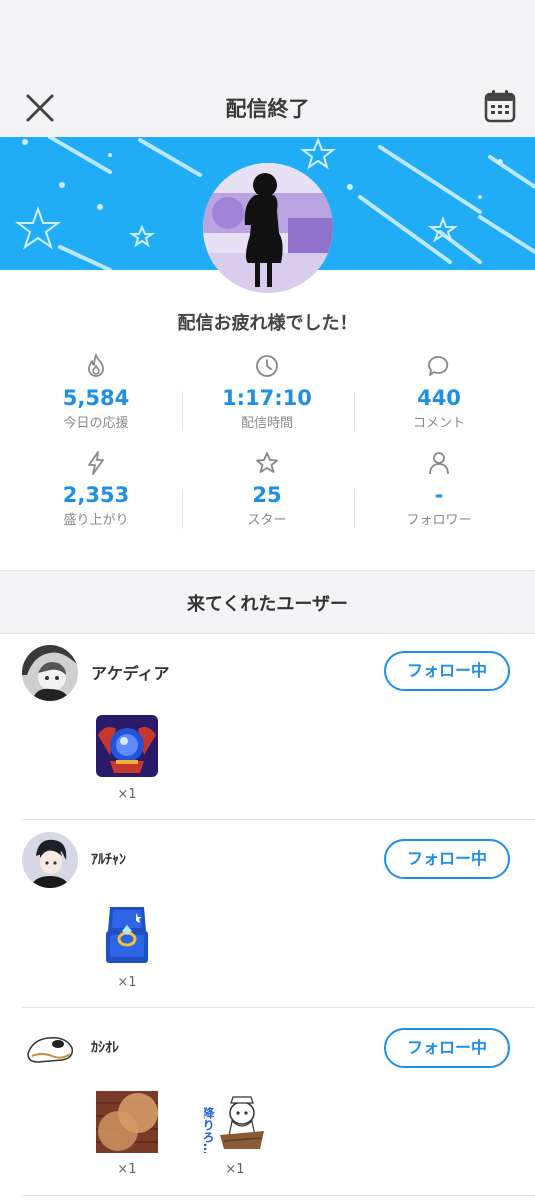  What do you see at coordinates (266, 423) in the screenshot?
I see `stat-label: 配信時間` at bounding box center [266, 423].